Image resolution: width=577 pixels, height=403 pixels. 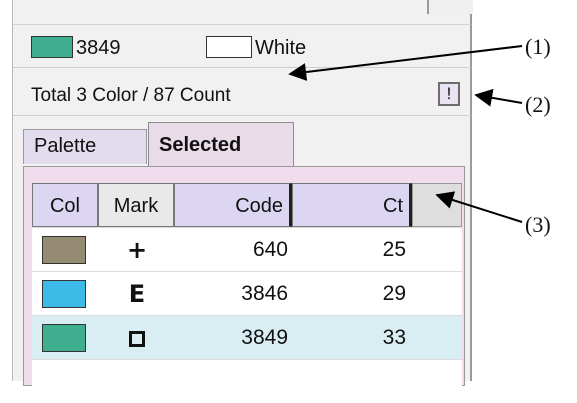 I want to click on callout-label-1: (1), so click(x=538, y=46).